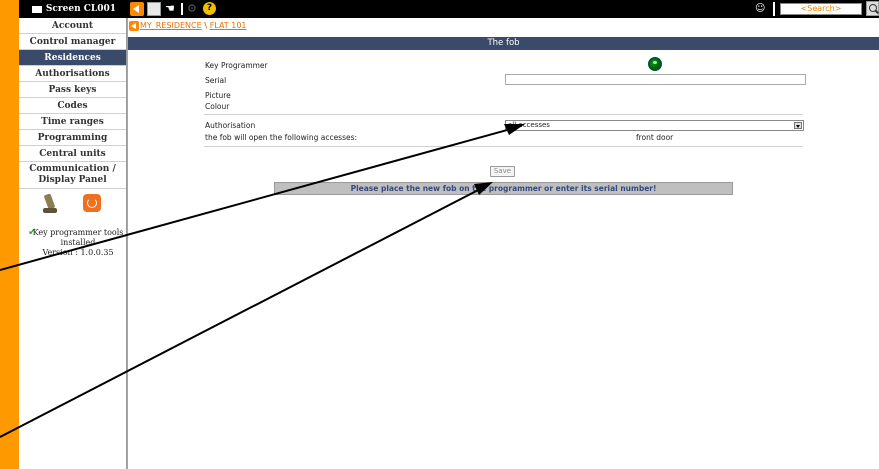  I want to click on left-gutter, so click(9, 234).